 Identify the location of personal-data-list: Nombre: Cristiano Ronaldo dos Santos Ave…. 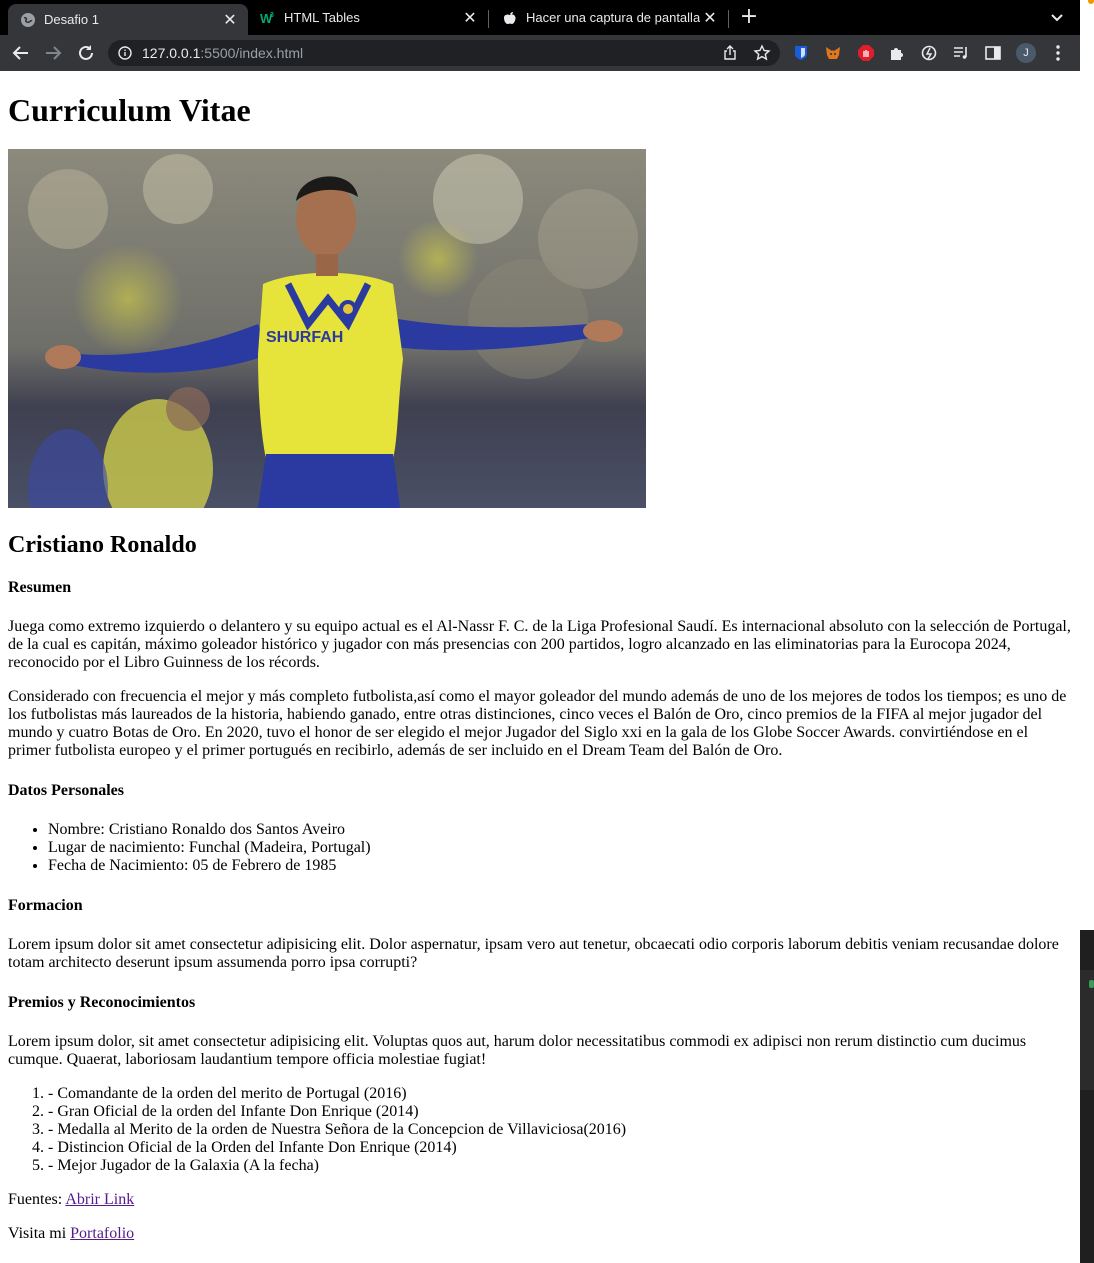
(541, 848).